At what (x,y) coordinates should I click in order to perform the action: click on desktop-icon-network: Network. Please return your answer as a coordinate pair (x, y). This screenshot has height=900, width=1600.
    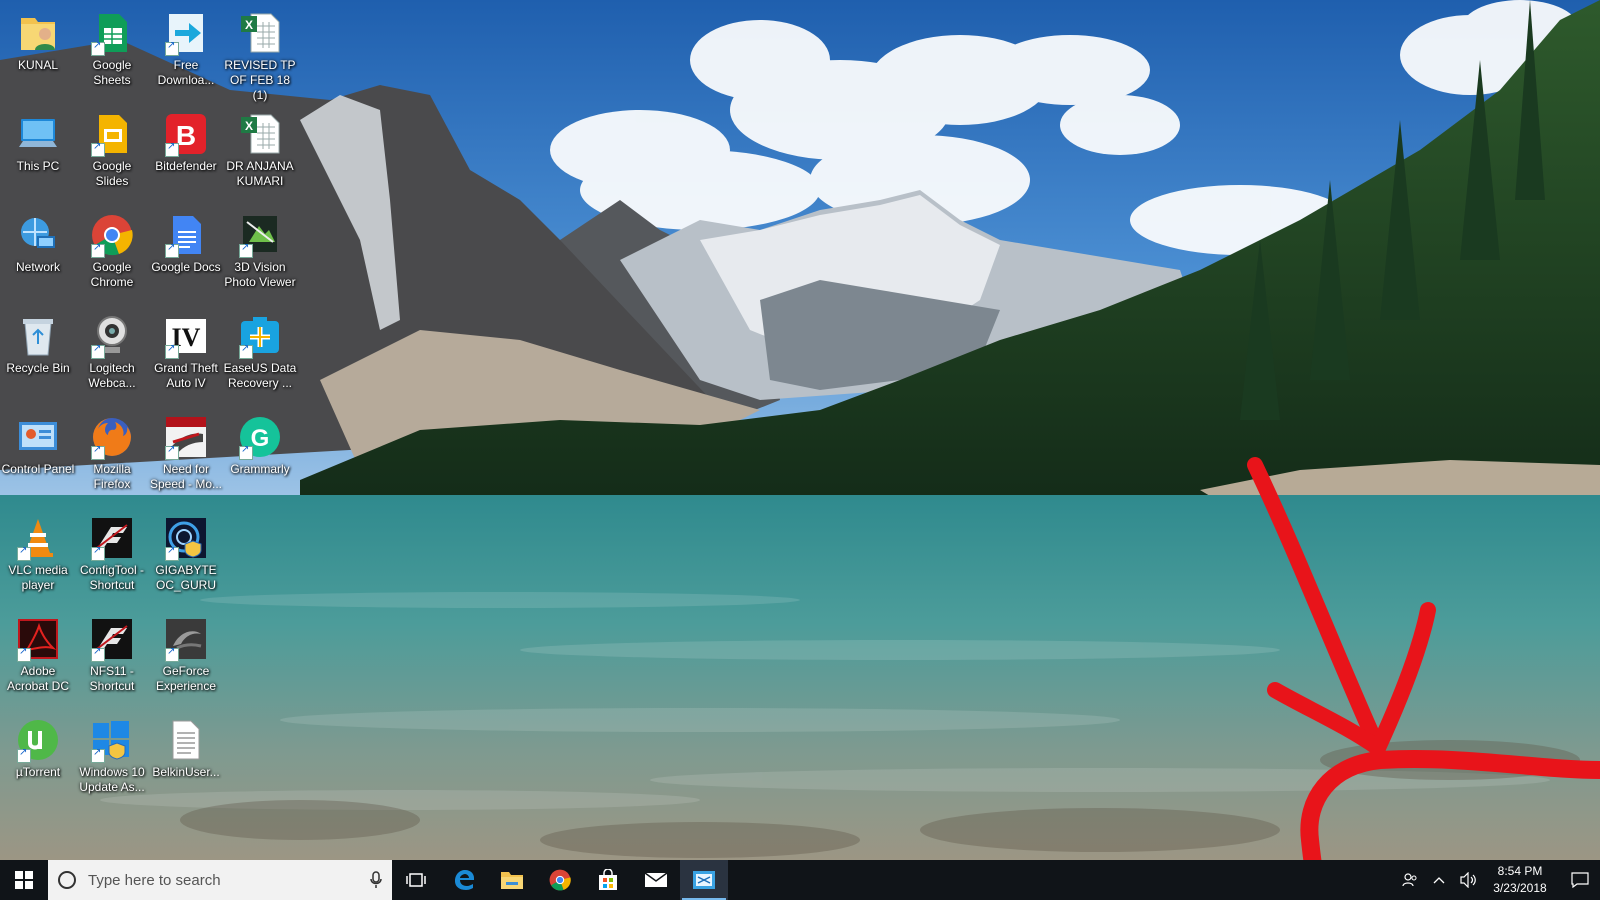
    Looking at the image, I should click on (38, 240).